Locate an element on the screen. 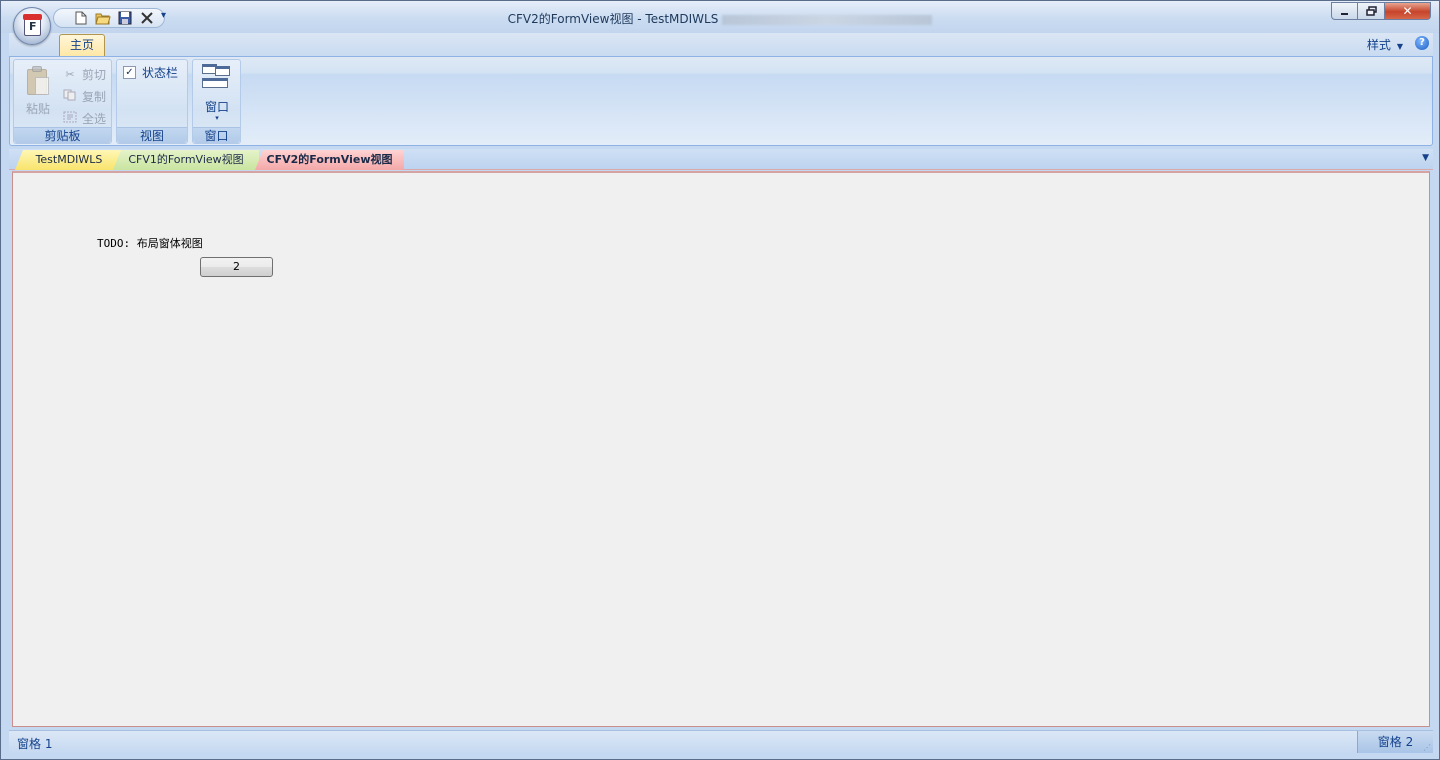  cut-button: ✂ 剪切 is located at coordinates (84, 74).